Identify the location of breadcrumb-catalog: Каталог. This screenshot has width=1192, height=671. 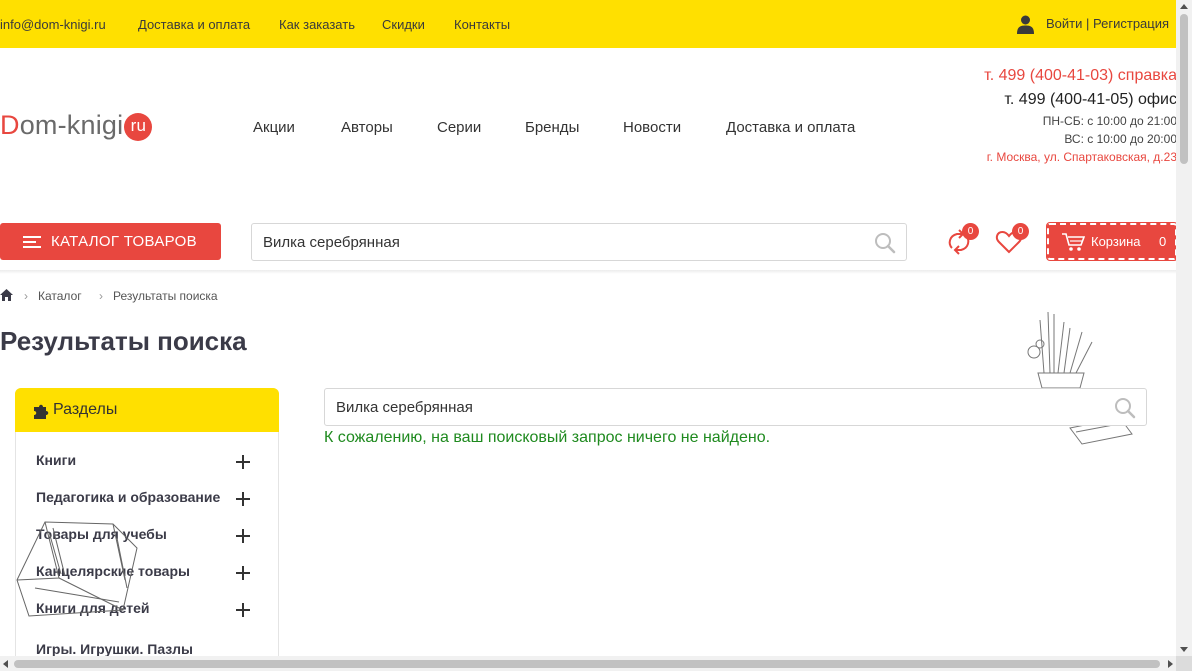
(60, 296).